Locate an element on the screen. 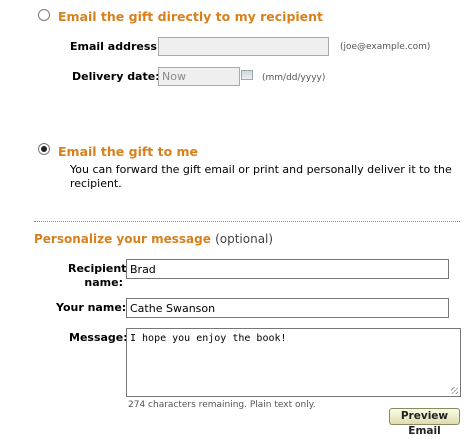 This screenshot has height=439, width=472. delivery-date-hint: (mm/dd/yyyy) is located at coordinates (294, 78).